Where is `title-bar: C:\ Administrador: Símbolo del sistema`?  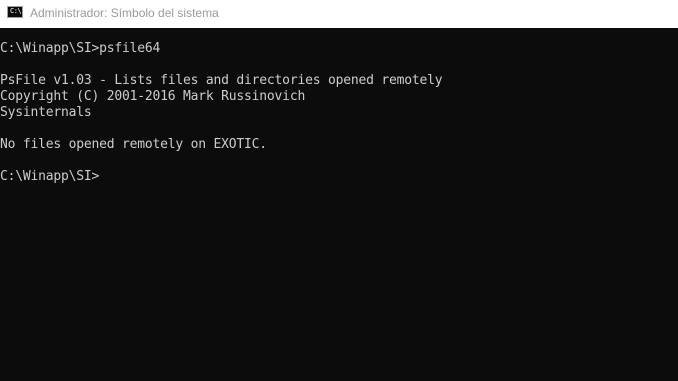 title-bar: C:\ Administrador: Símbolo del sistema is located at coordinates (339, 14).